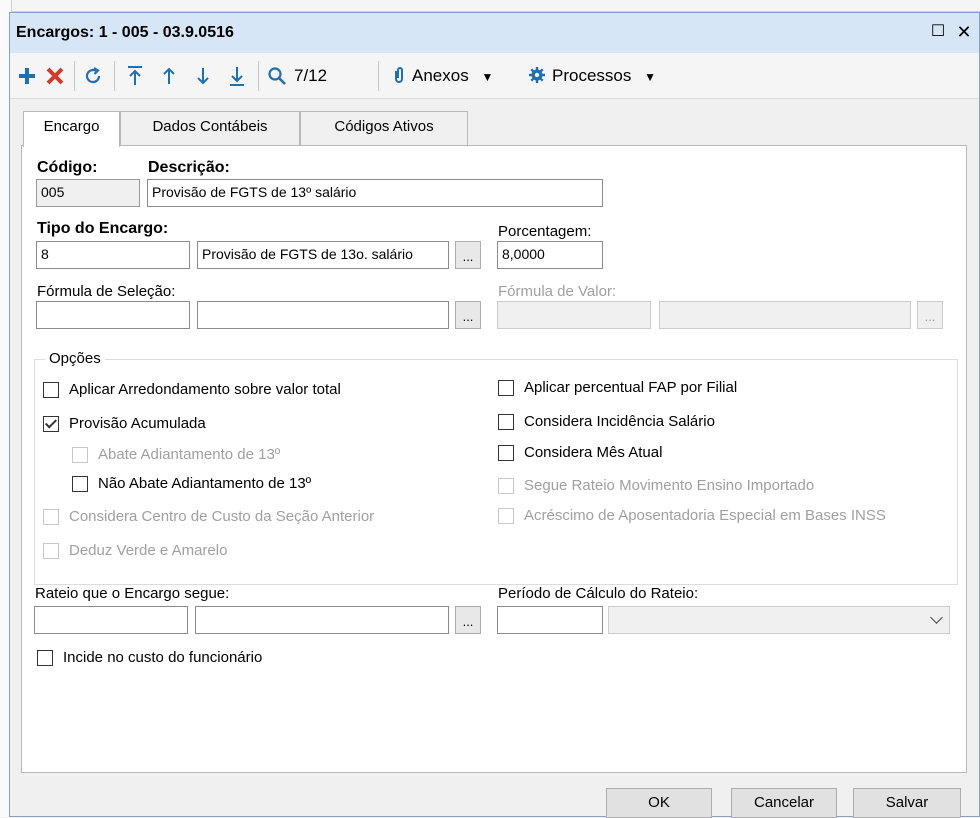 The image size is (980, 818). Describe the element at coordinates (784, 803) in the screenshot. I see `cancel-button: Cancelar` at that location.